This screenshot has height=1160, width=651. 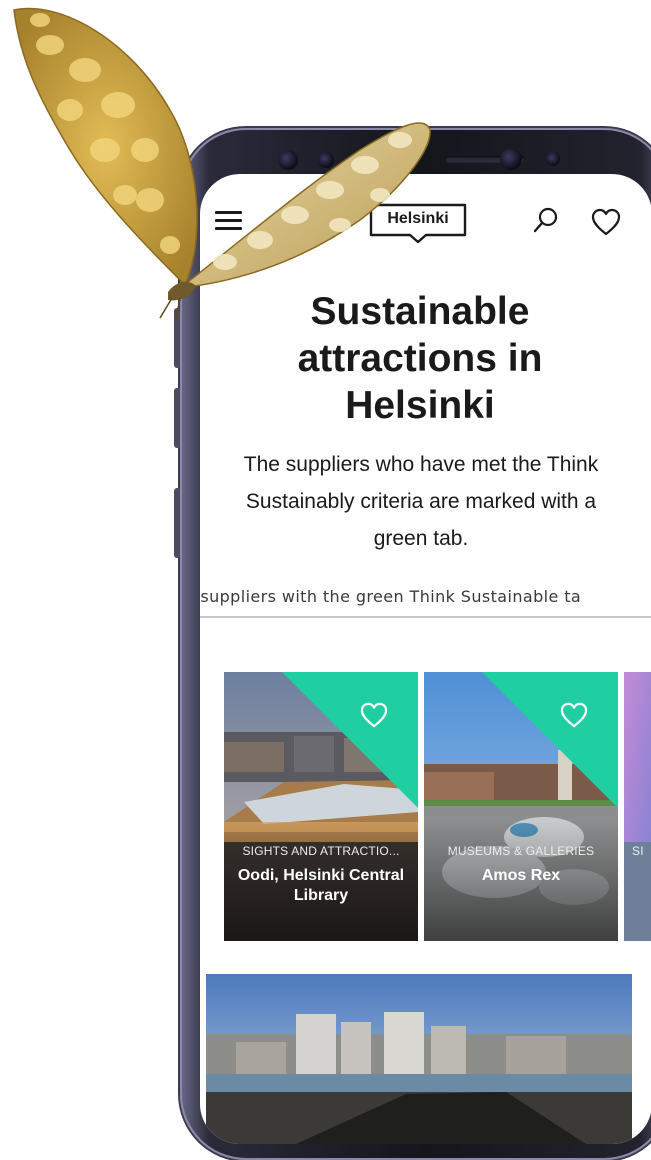 What do you see at coordinates (521, 875) in the screenshot?
I see `card-title: Amos Rex` at bounding box center [521, 875].